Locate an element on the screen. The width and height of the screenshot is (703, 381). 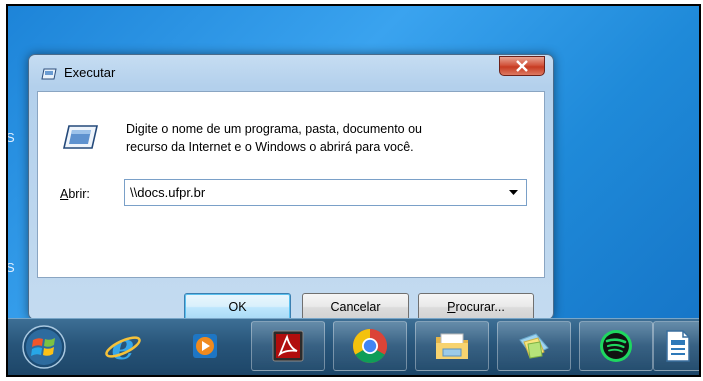
adobe-reader-icon is located at coordinates (288, 346).